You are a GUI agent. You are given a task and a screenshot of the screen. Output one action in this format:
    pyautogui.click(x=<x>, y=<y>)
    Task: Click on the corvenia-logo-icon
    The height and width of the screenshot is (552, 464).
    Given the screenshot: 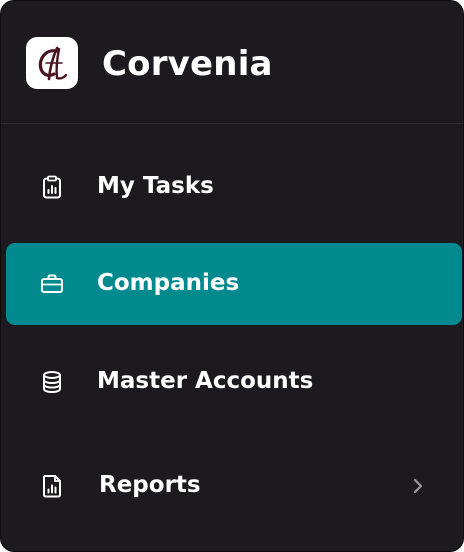 What is the action you would take?
    pyautogui.click(x=52, y=63)
    